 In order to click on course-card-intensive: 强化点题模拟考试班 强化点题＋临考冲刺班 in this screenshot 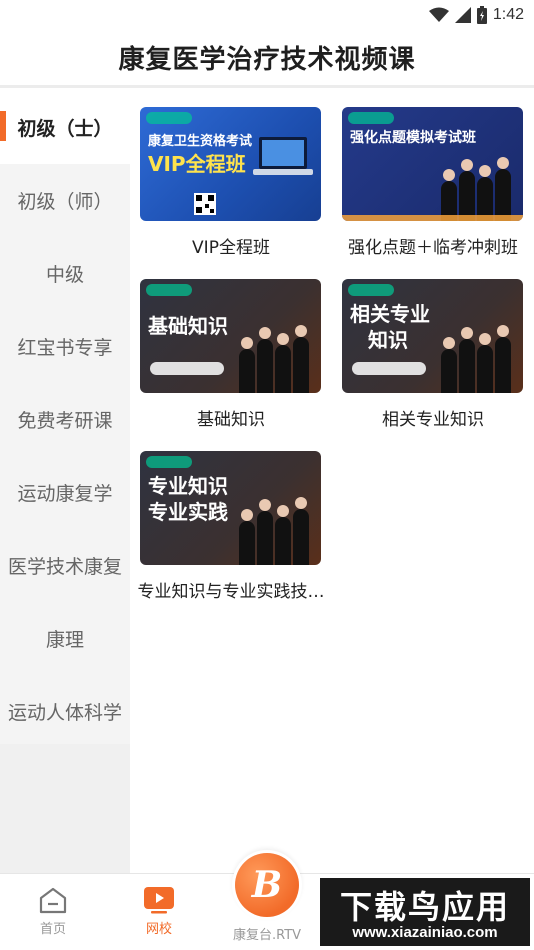, I will do `click(433, 177)`.